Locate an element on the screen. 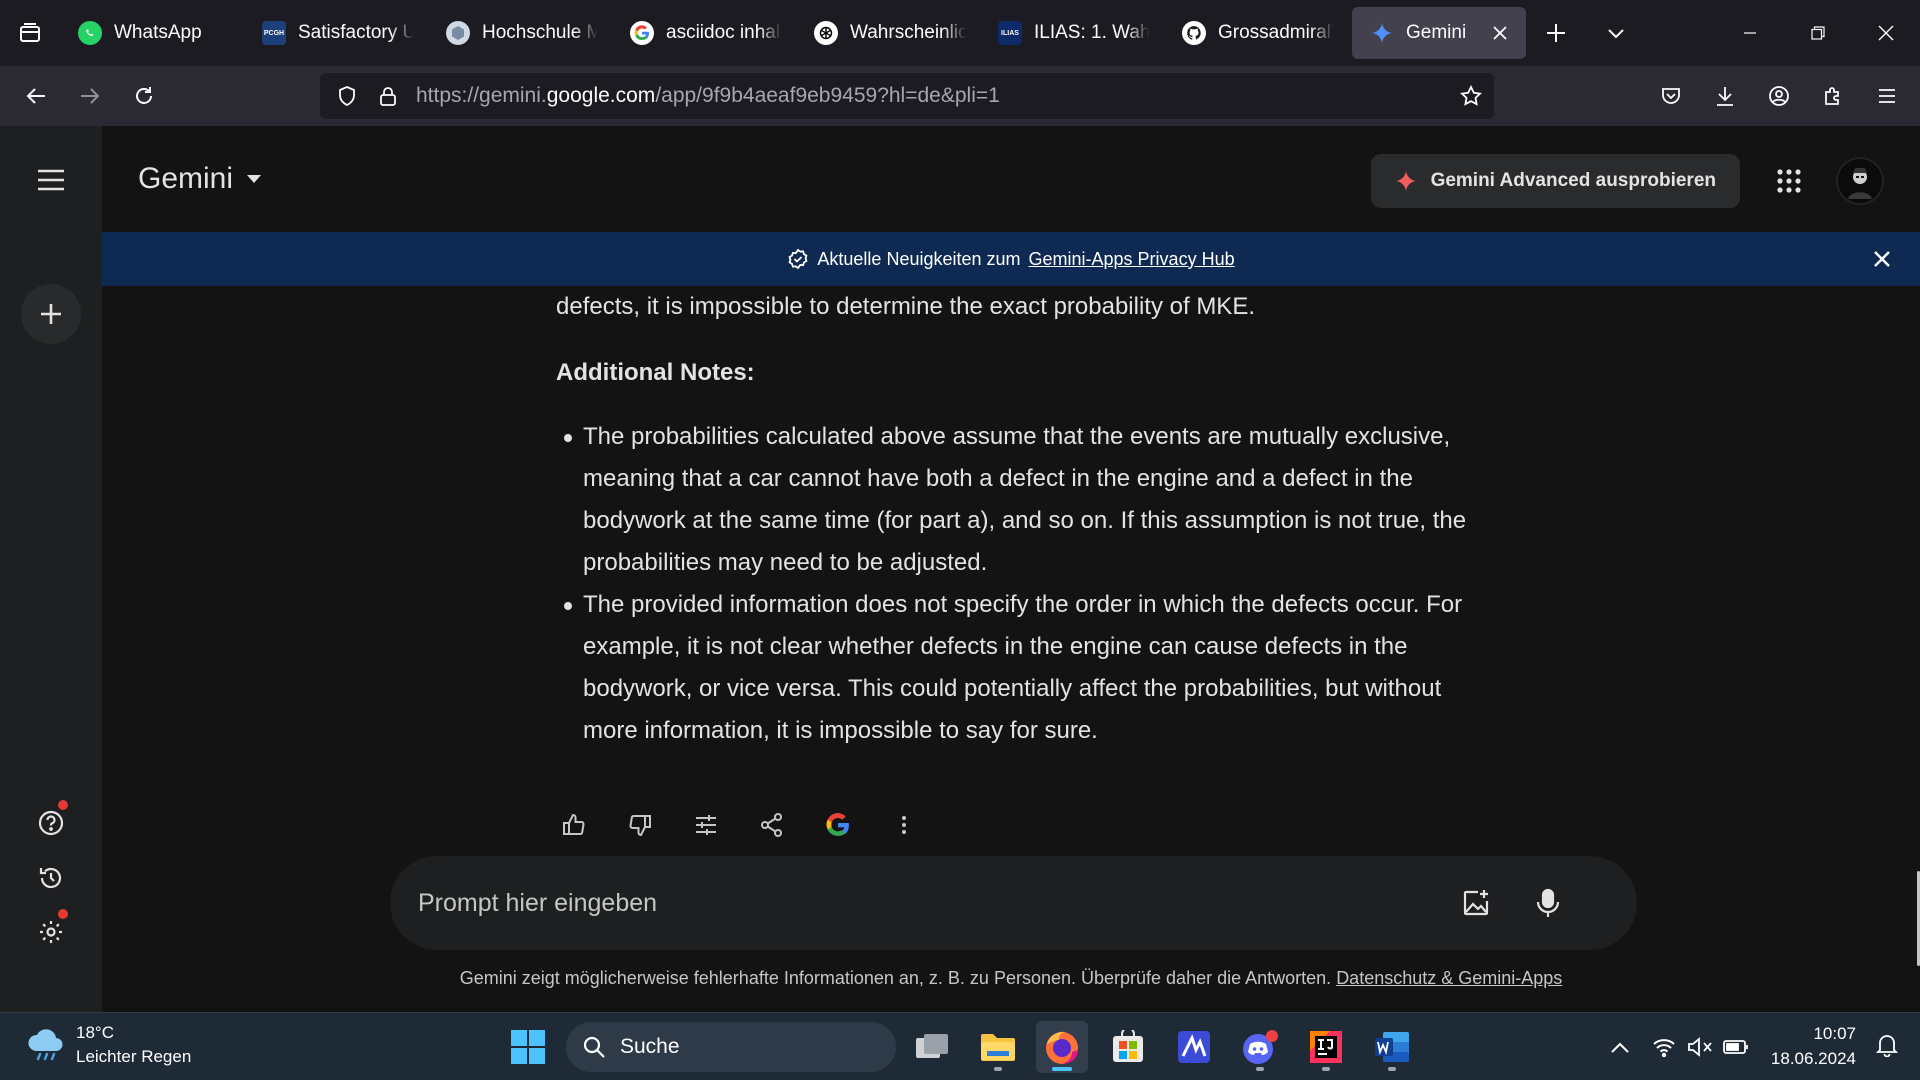  tab-wahrscheinlich: Wahrscheinlich is located at coordinates (888, 33).